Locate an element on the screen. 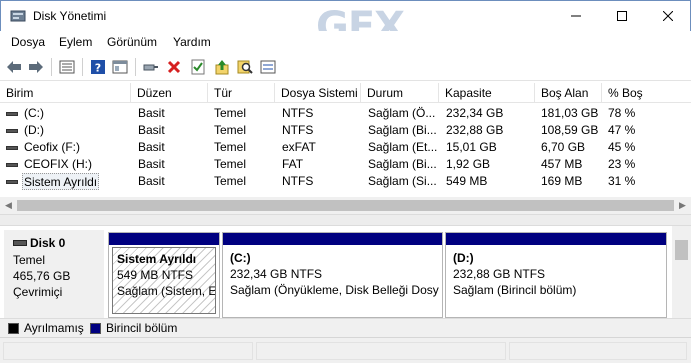 Image resolution: width=691 pixels, height=363 pixels. volume-filesystem: exFAT is located at coordinates (299, 147).